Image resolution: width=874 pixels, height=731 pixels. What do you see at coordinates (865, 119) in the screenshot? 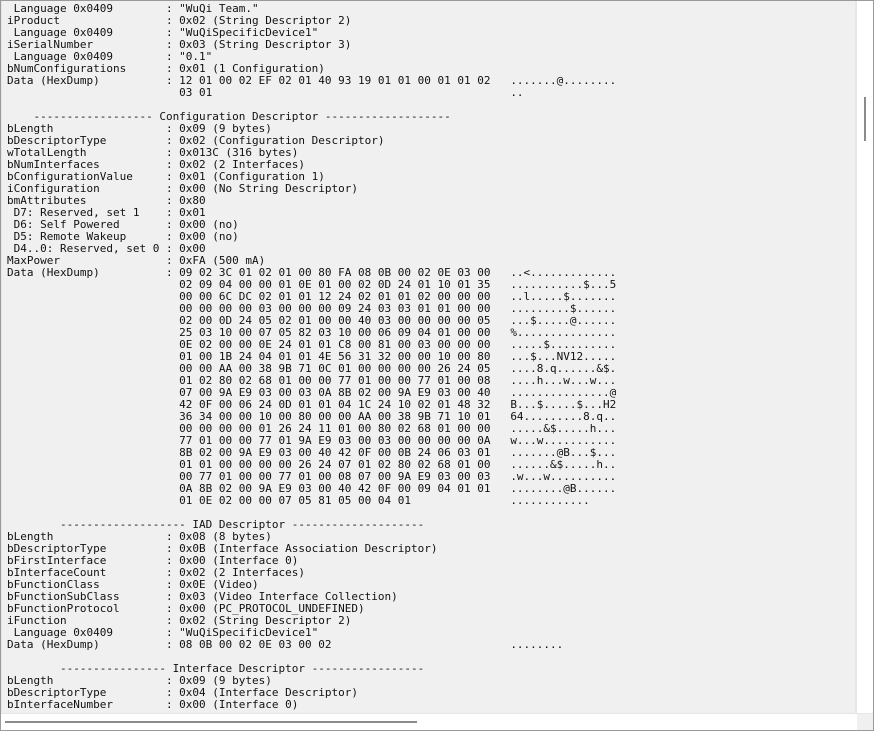
I see `vertical-scrollbar-thumb` at bounding box center [865, 119].